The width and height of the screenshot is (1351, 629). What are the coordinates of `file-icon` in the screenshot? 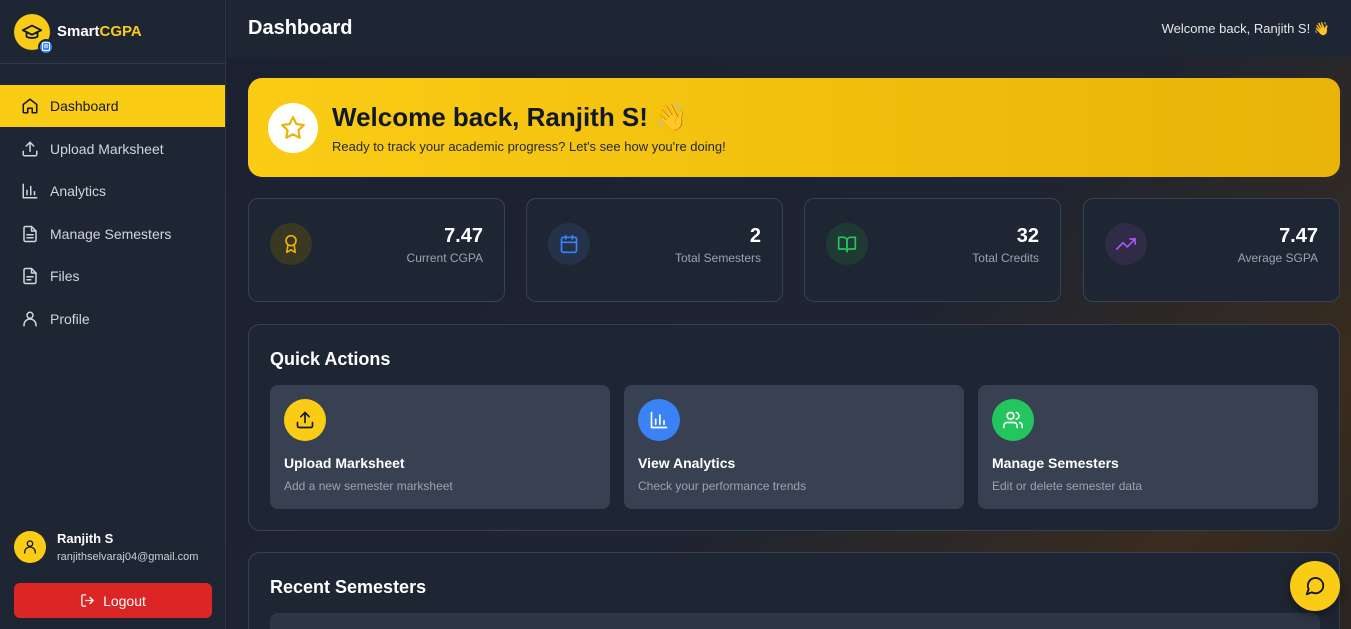 It's located at (30, 276).